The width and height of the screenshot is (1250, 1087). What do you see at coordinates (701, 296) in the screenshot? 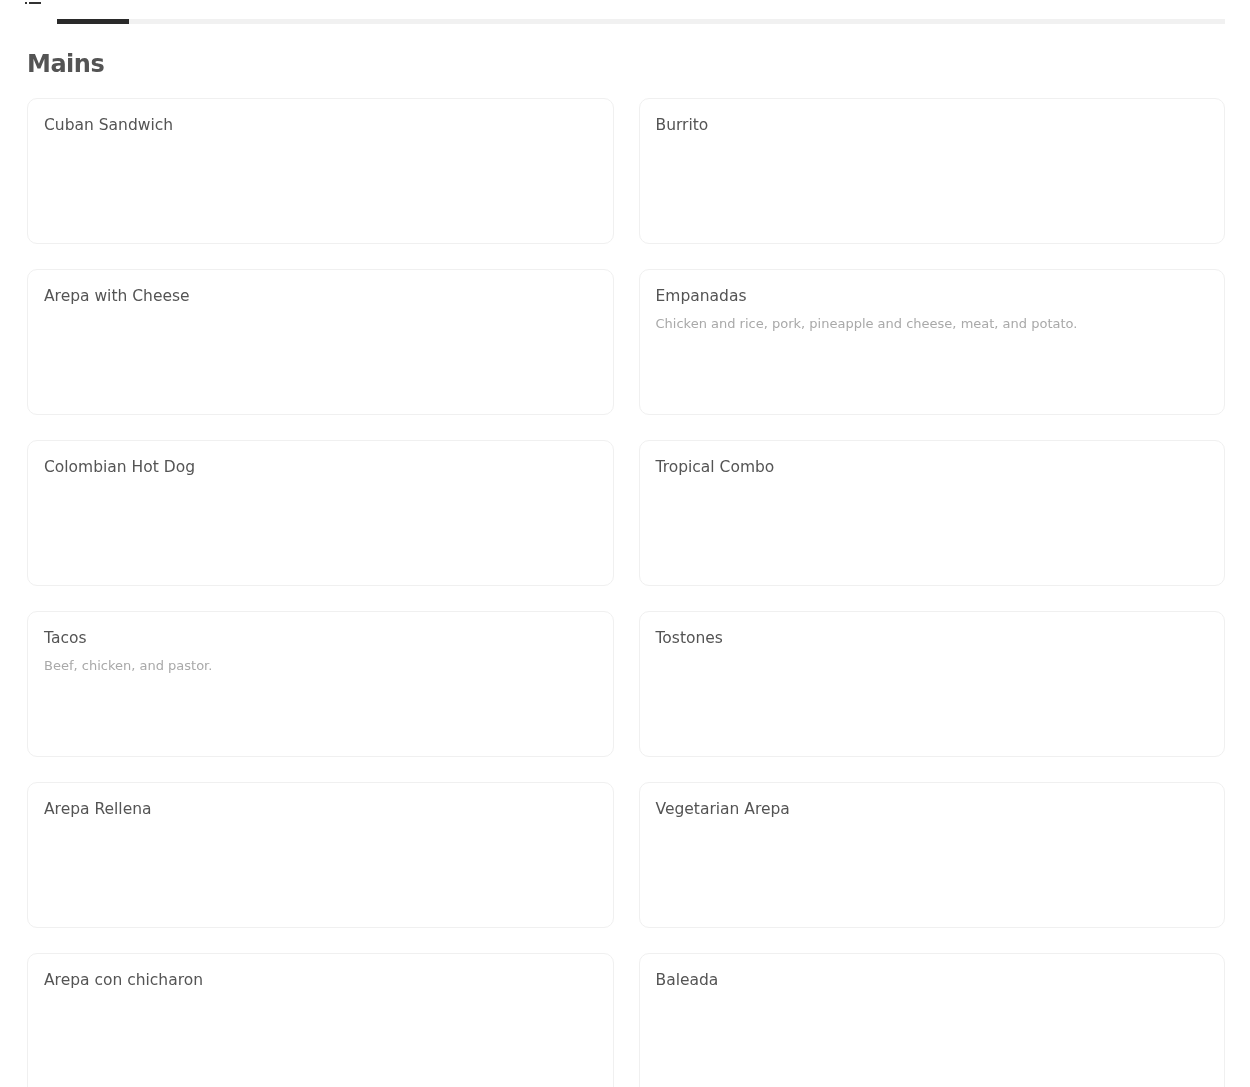
I see `item-name: Empanadas` at bounding box center [701, 296].